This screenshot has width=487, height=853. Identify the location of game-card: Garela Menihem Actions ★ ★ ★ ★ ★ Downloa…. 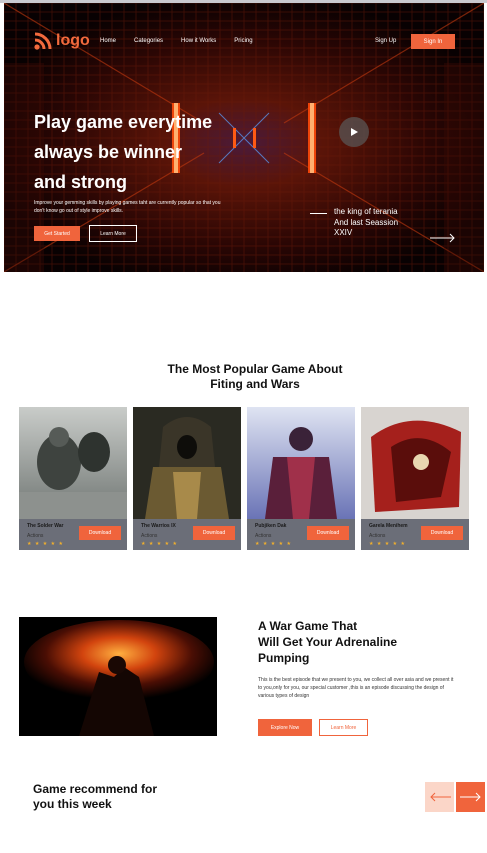
(415, 478).